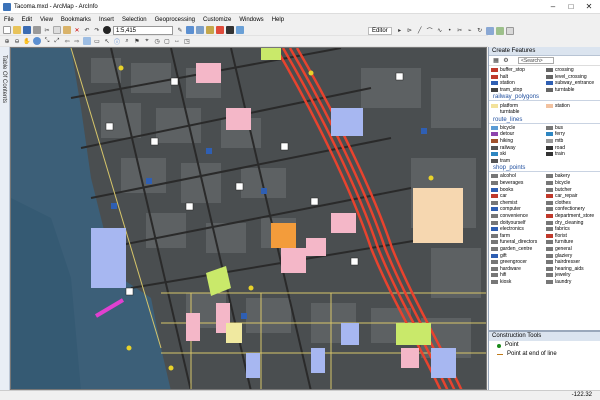 Image resolution: width=600 pixels, height=400 pixels. I want to click on feature-template-item: garden_centre, so click(518, 249).